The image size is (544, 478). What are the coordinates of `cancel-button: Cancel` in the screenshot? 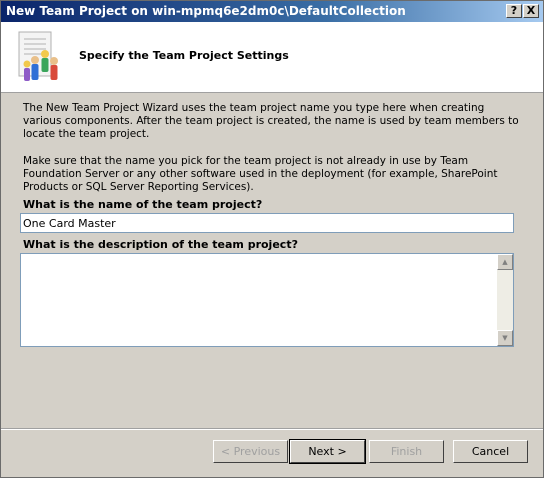 It's located at (490, 451).